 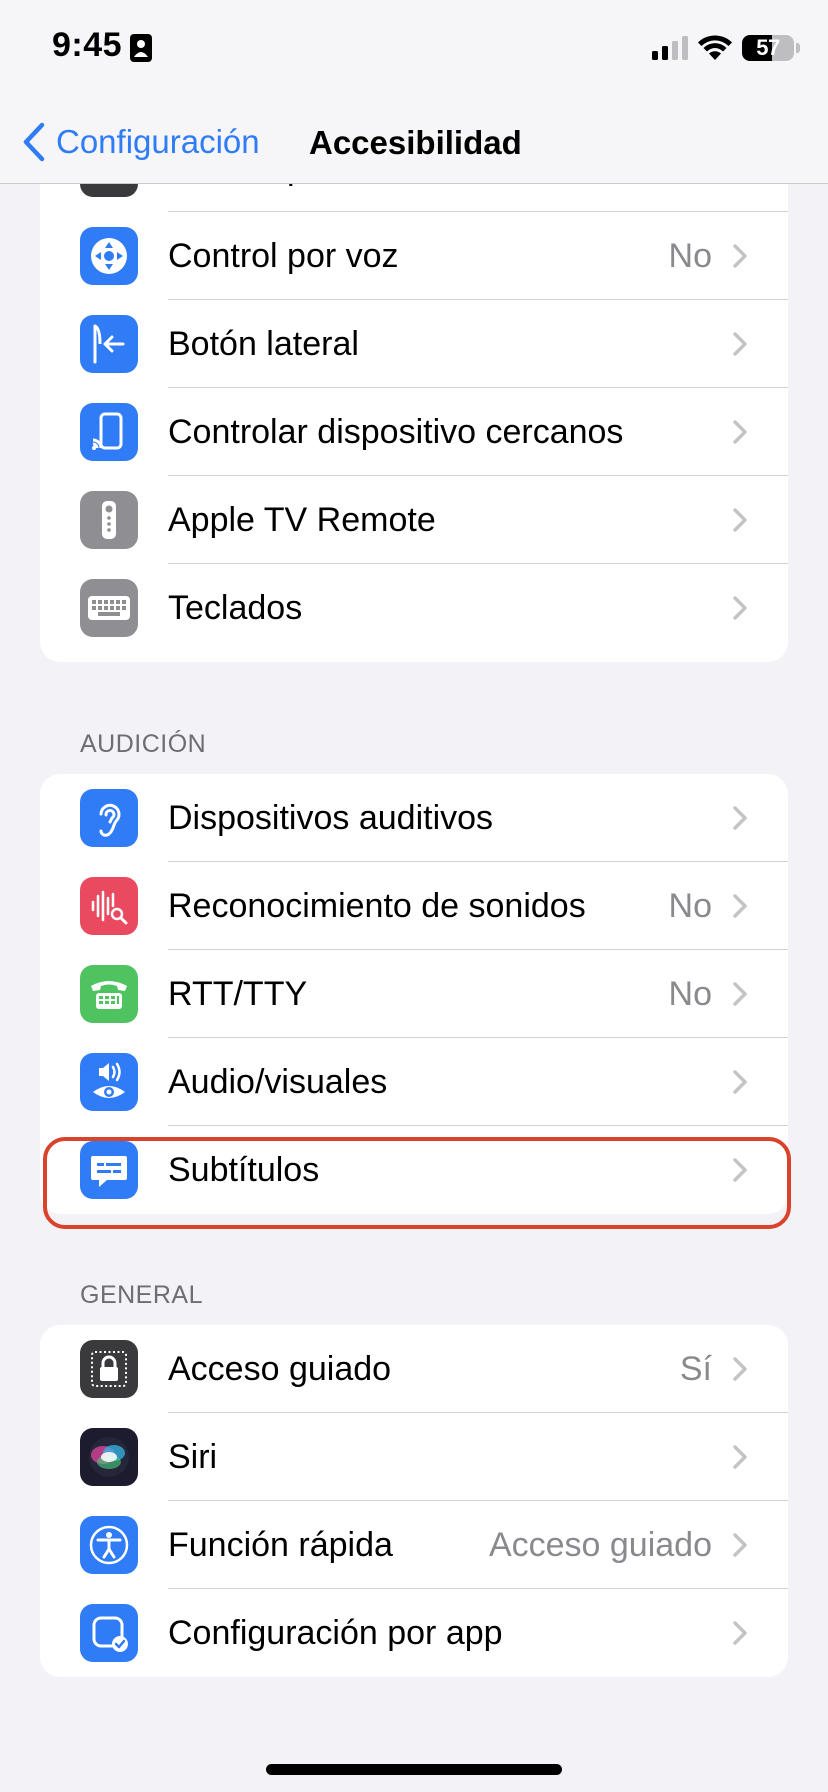 I want to click on row-apple-tv-remote: Apple TV Remote, so click(x=414, y=520).